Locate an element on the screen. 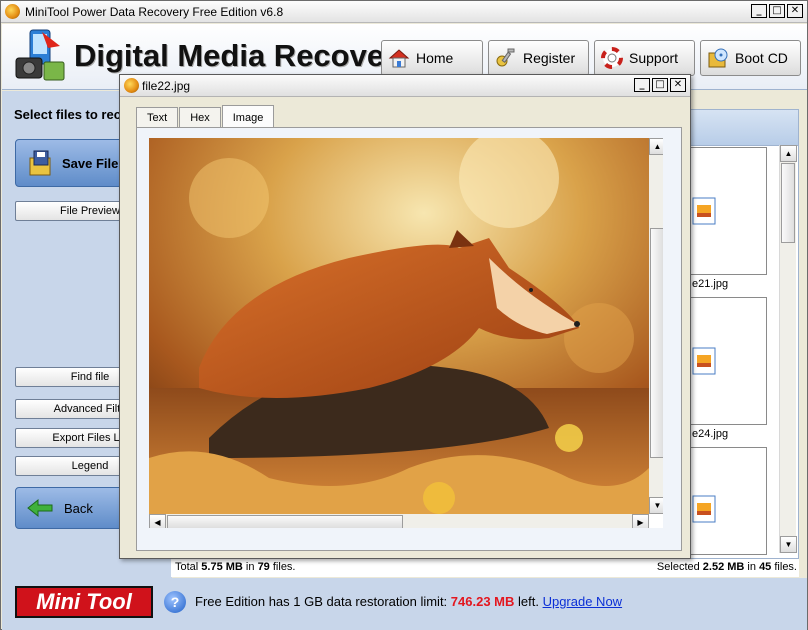  minimize-button: _ is located at coordinates (759, 11).